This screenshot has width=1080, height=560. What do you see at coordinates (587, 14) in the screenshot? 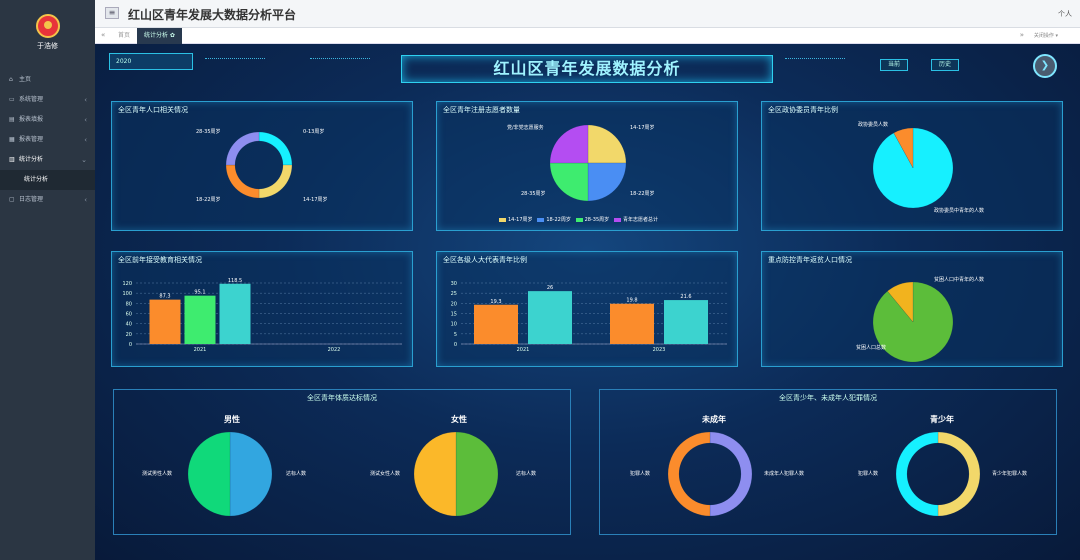
I see `top-bar: ≡ 红山区青年发展大数据分析平台 个人` at bounding box center [587, 14].